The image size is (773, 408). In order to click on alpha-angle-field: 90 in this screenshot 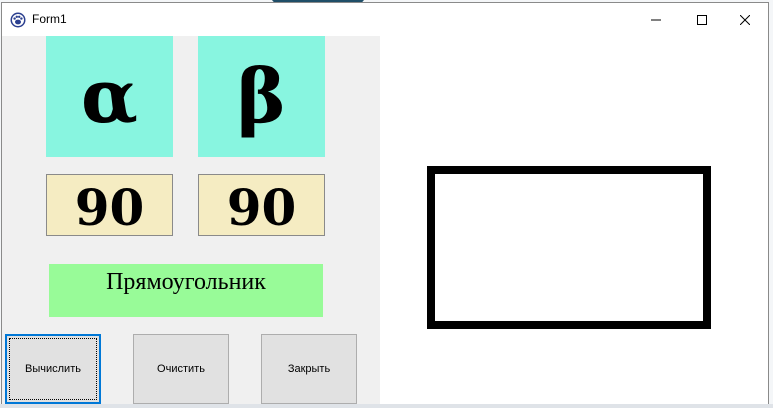, I will do `click(109, 205)`.